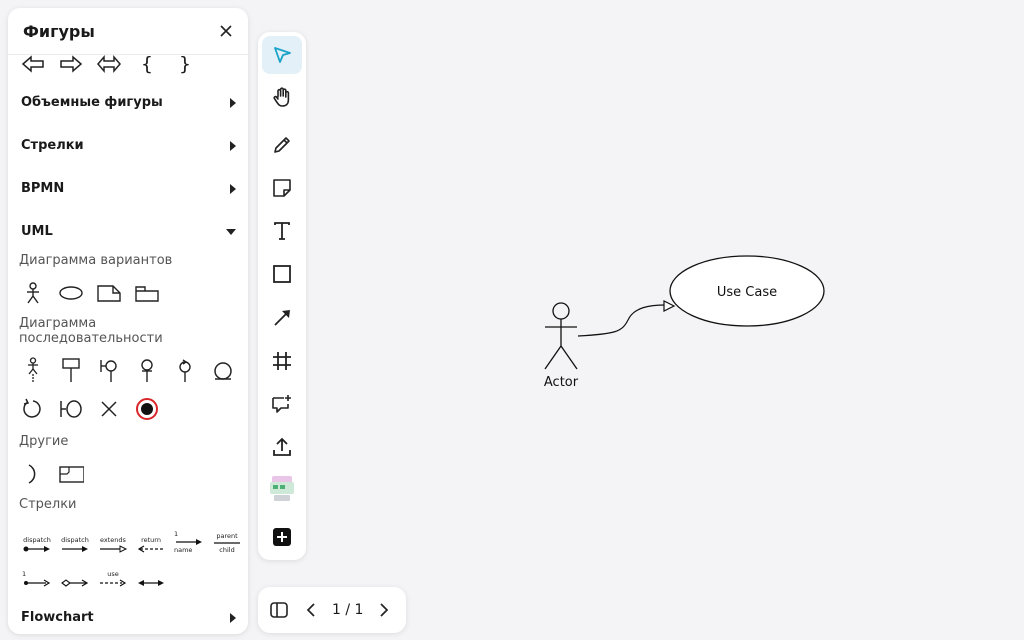  What do you see at coordinates (279, 610) in the screenshot?
I see `toggle-sidebar-button` at bounding box center [279, 610].